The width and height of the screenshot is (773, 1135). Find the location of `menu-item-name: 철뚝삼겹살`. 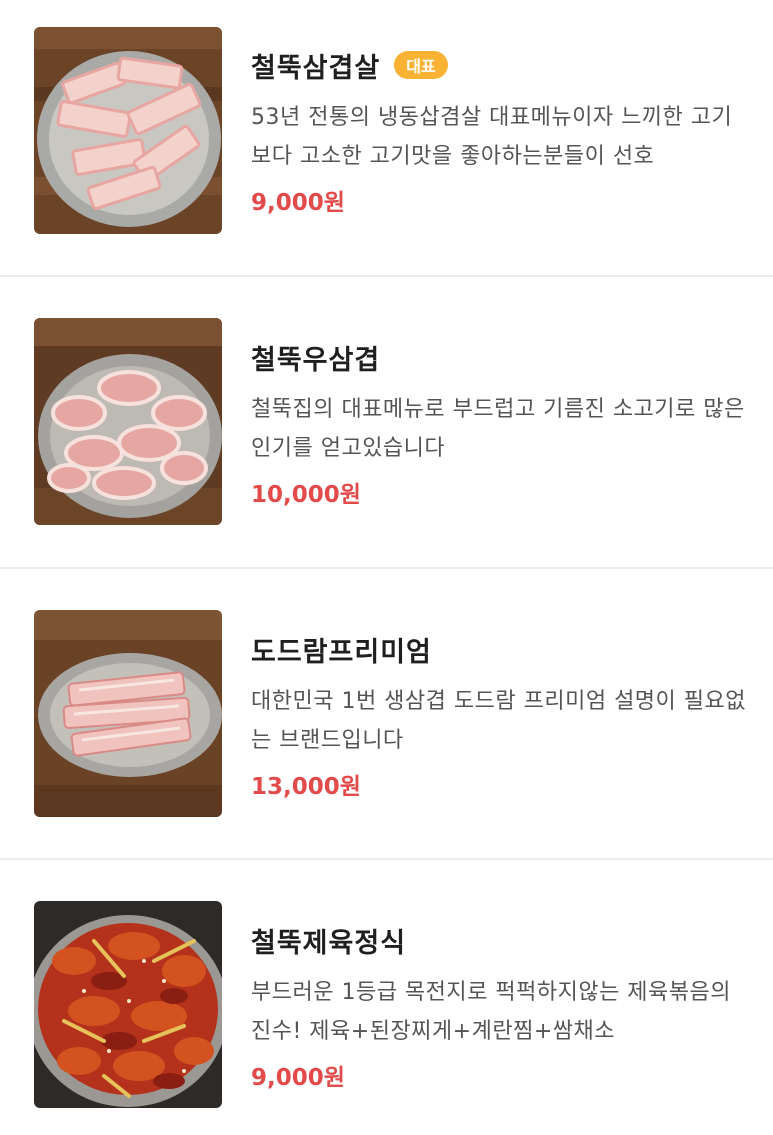

menu-item-name: 철뚝삼겹살 is located at coordinates (316, 68).